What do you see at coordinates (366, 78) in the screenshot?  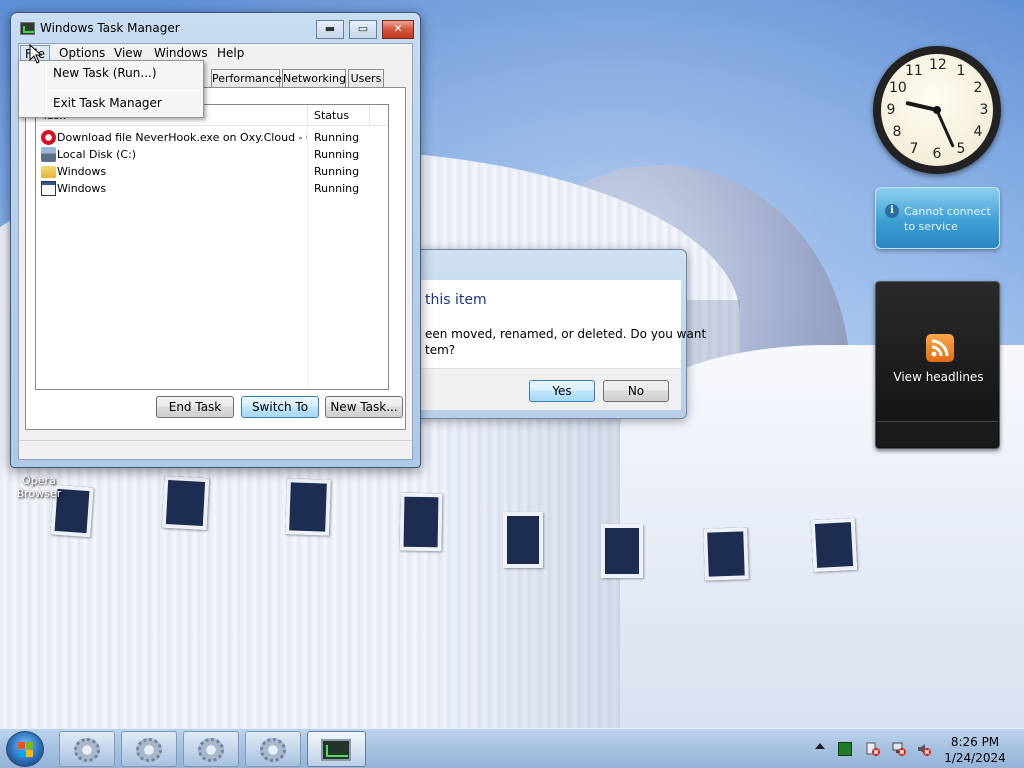 I see `tab-users: Users` at bounding box center [366, 78].